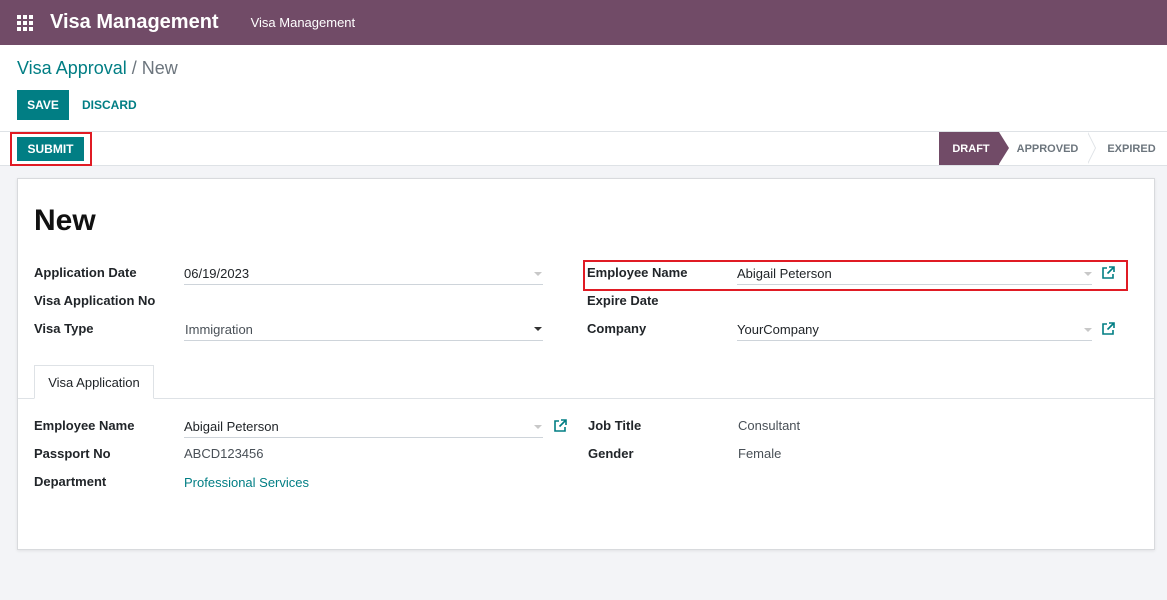 The width and height of the screenshot is (1167, 600). What do you see at coordinates (363, 284) in the screenshot?
I see `application-date-underline` at bounding box center [363, 284].